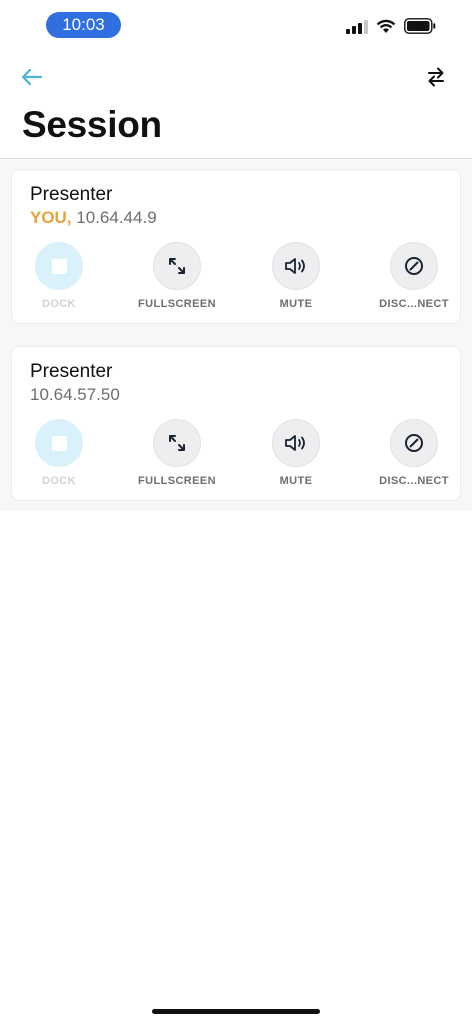 Image resolution: width=472 pixels, height=1024 pixels. What do you see at coordinates (236, 77) in the screenshot?
I see `nav-bar` at bounding box center [236, 77].